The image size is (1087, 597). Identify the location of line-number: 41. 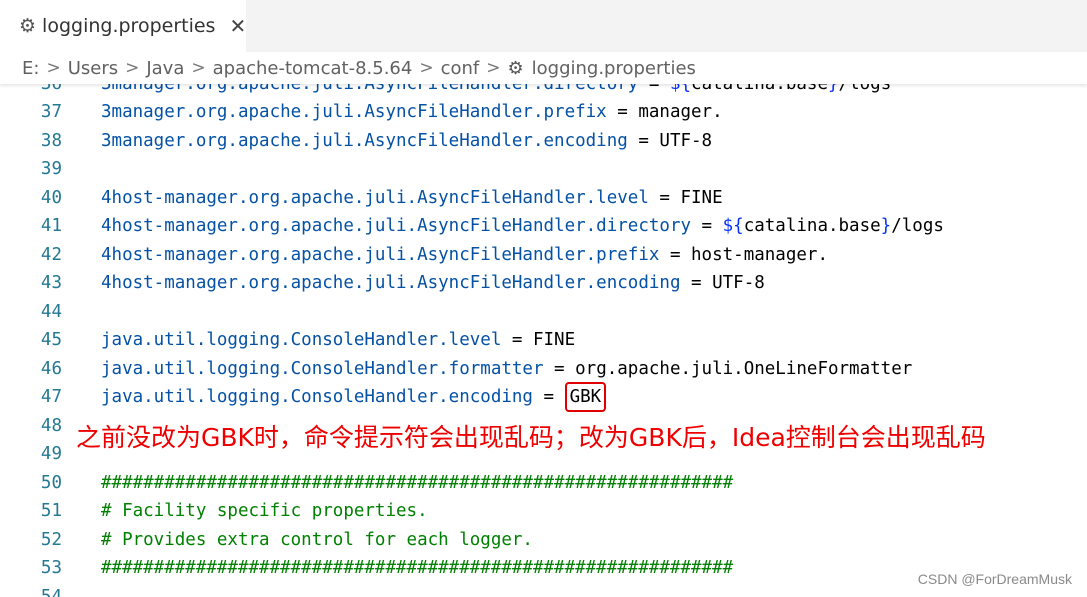
(51, 226).